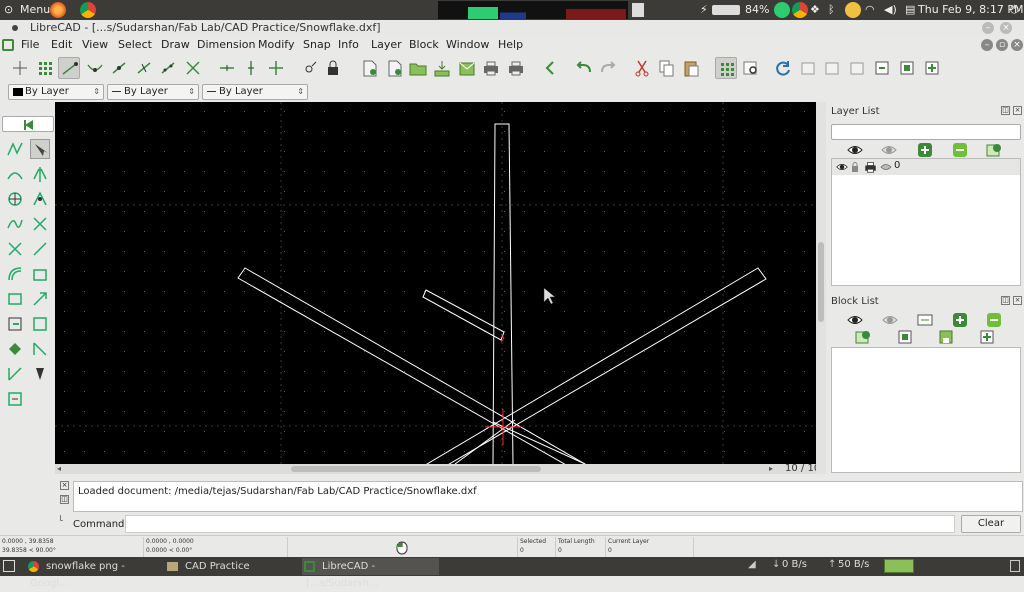 The width and height of the screenshot is (1024, 592). Describe the element at coordinates (144, 68) in the screenshot. I see `snap-middle-icon` at that location.